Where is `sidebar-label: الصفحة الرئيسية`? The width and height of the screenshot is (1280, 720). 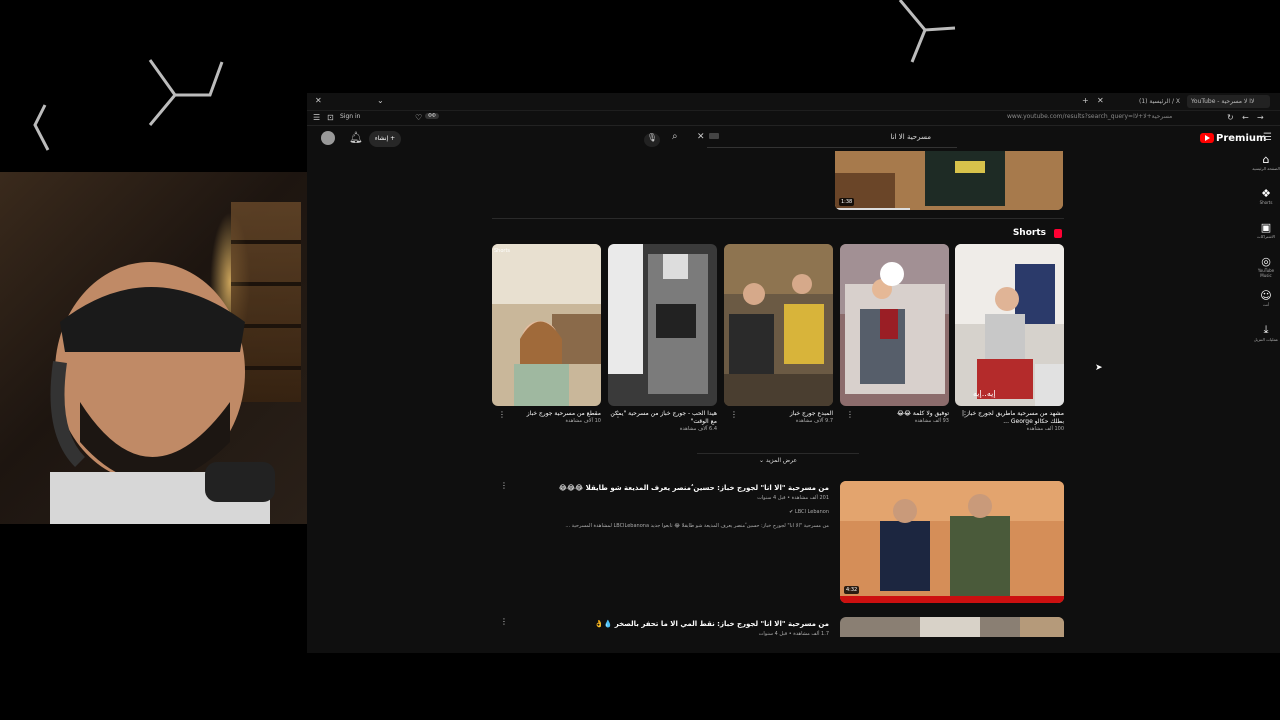
sidebar-label: الصفحة الرئيسية is located at coordinates (1266, 168).